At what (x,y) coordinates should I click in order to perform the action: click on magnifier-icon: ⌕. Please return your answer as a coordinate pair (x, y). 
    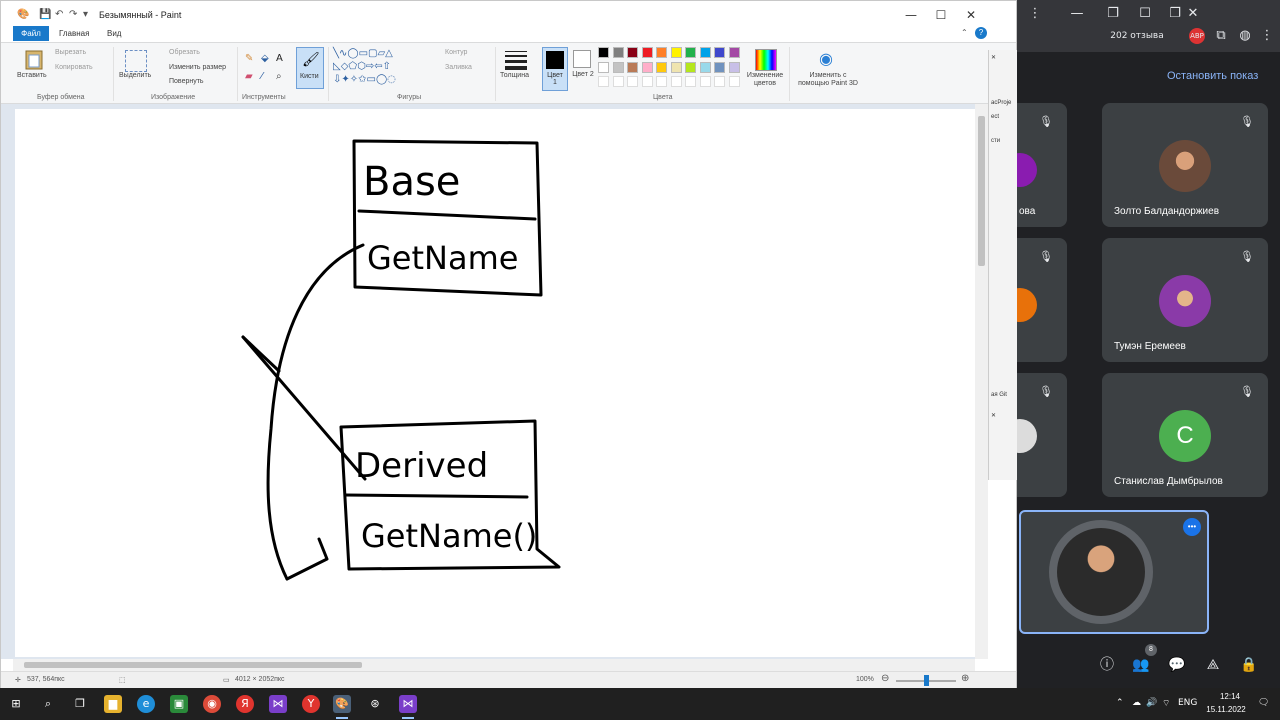
    Looking at the image, I should click on (279, 77).